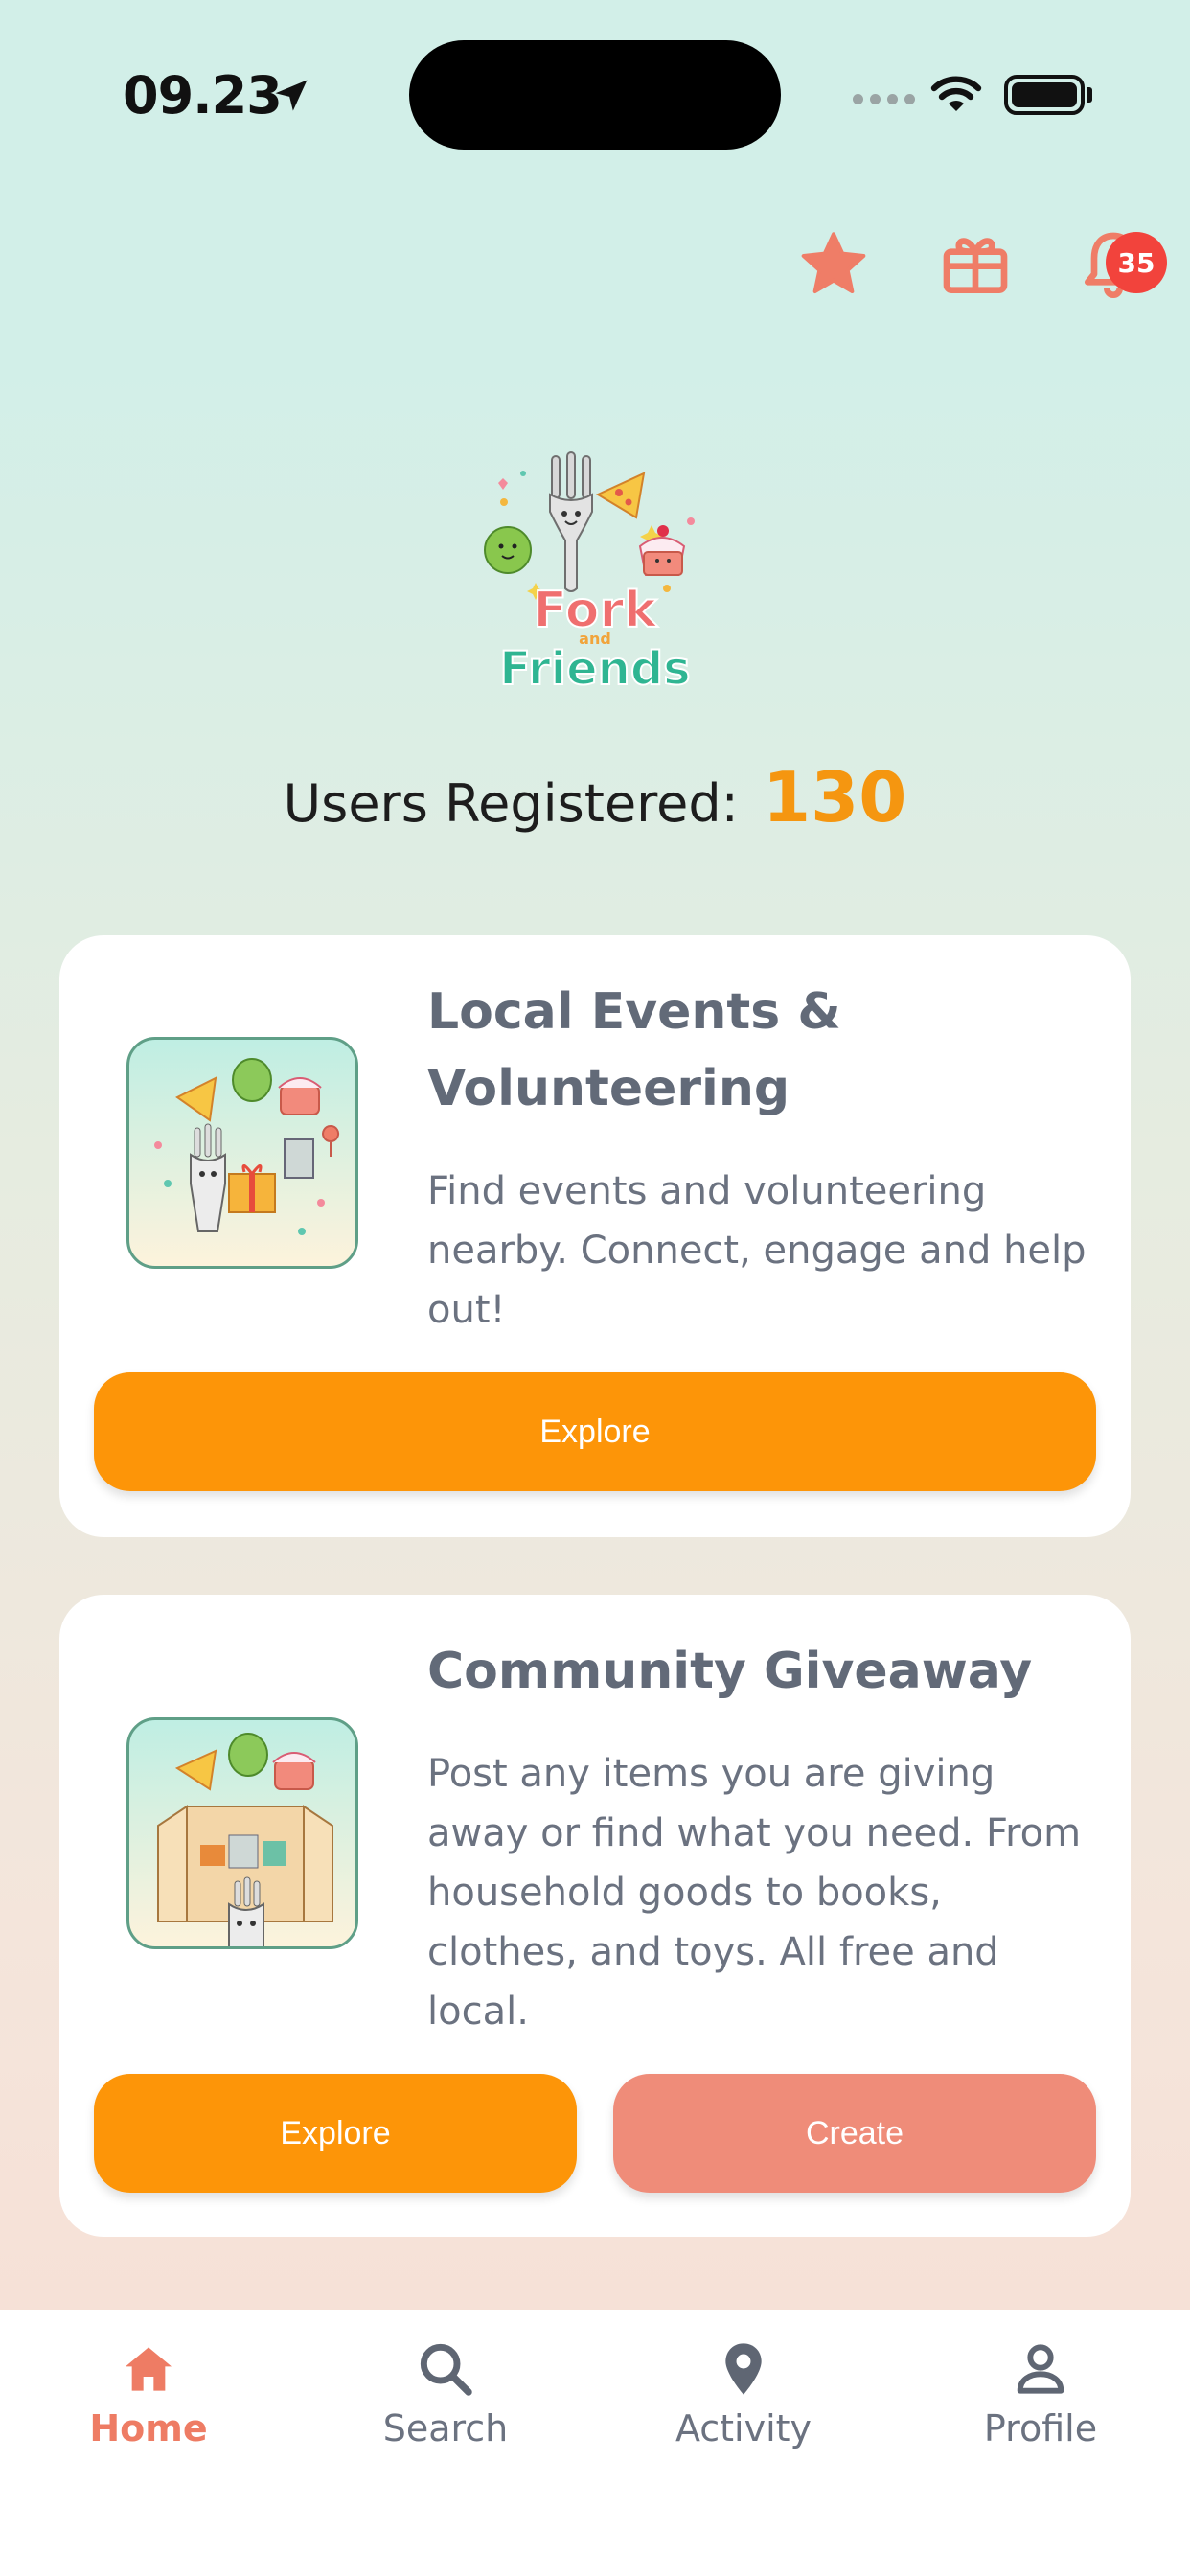 This screenshot has height=2576, width=1190. I want to click on dynamic-island, so click(595, 95).